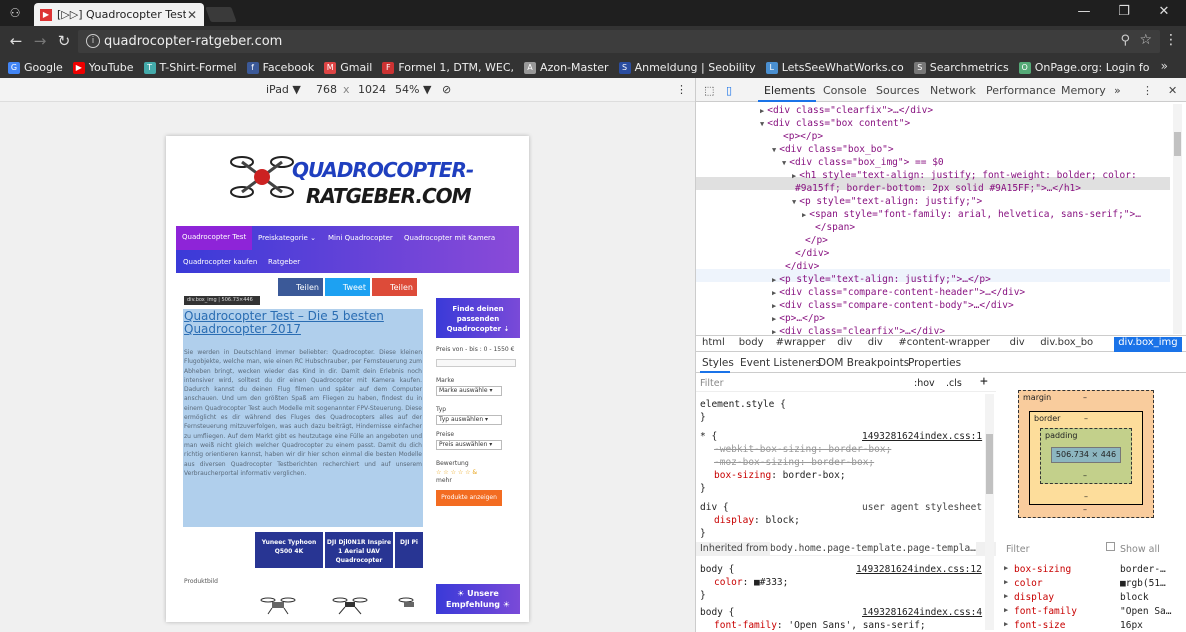 This screenshot has width=1186, height=632. I want to click on more-tabs-icon: », so click(1117, 90).